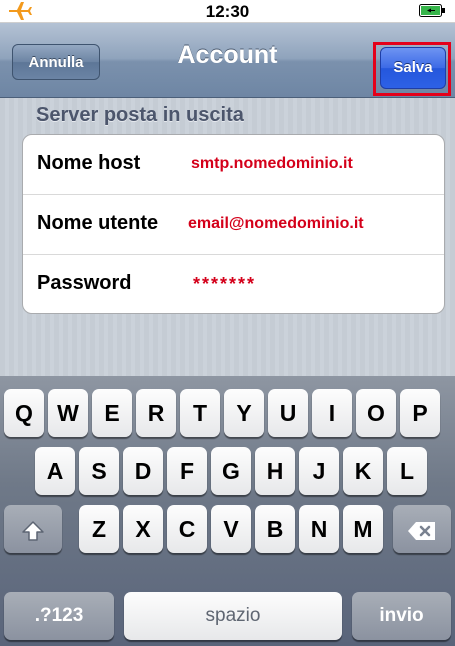  What do you see at coordinates (99, 529) in the screenshot?
I see `key-z: Z` at bounding box center [99, 529].